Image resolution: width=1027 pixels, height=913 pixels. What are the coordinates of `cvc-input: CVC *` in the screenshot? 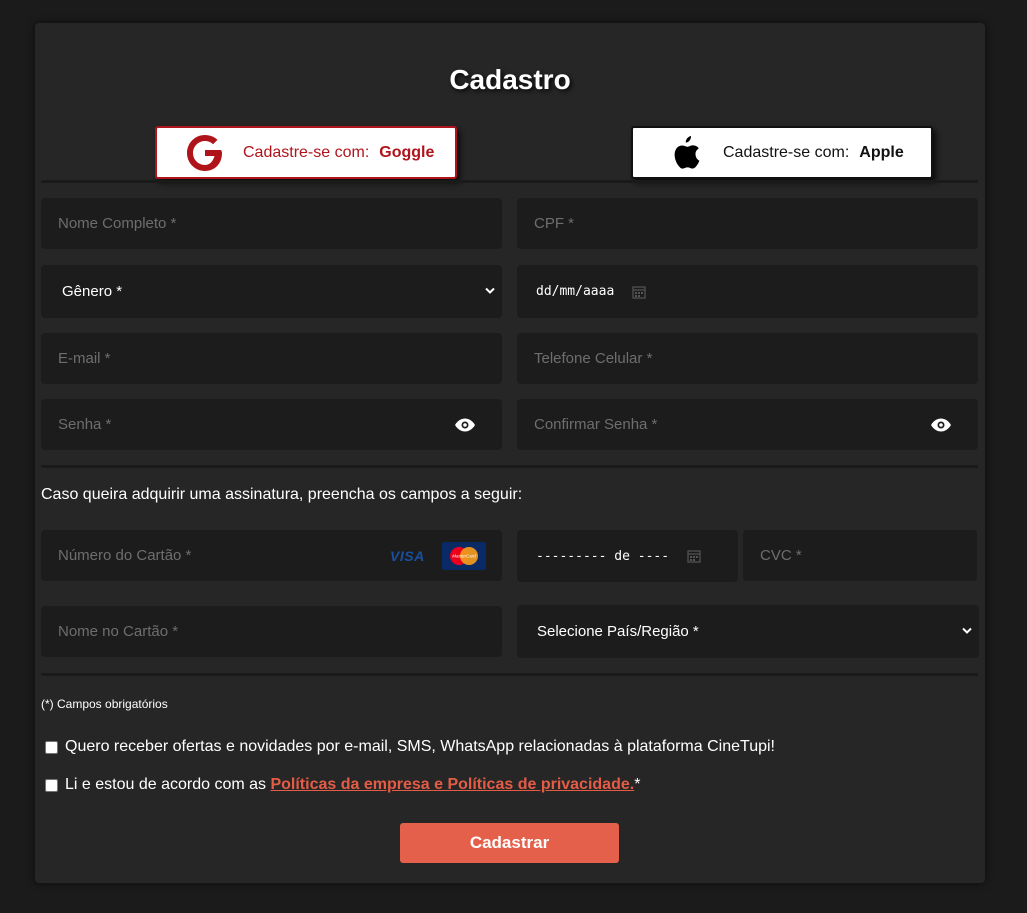 It's located at (860, 555).